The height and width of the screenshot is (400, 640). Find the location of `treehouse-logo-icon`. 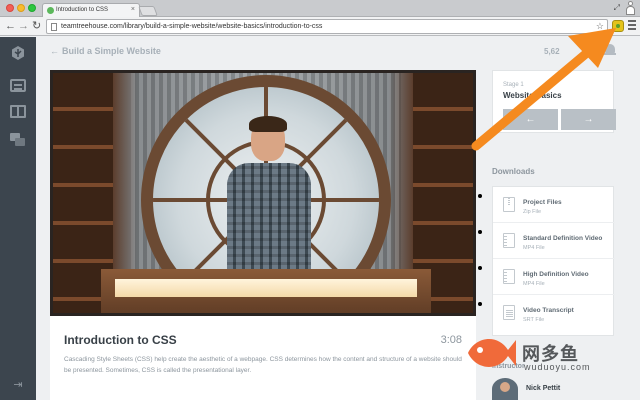

treehouse-logo-icon is located at coordinates (18, 52).